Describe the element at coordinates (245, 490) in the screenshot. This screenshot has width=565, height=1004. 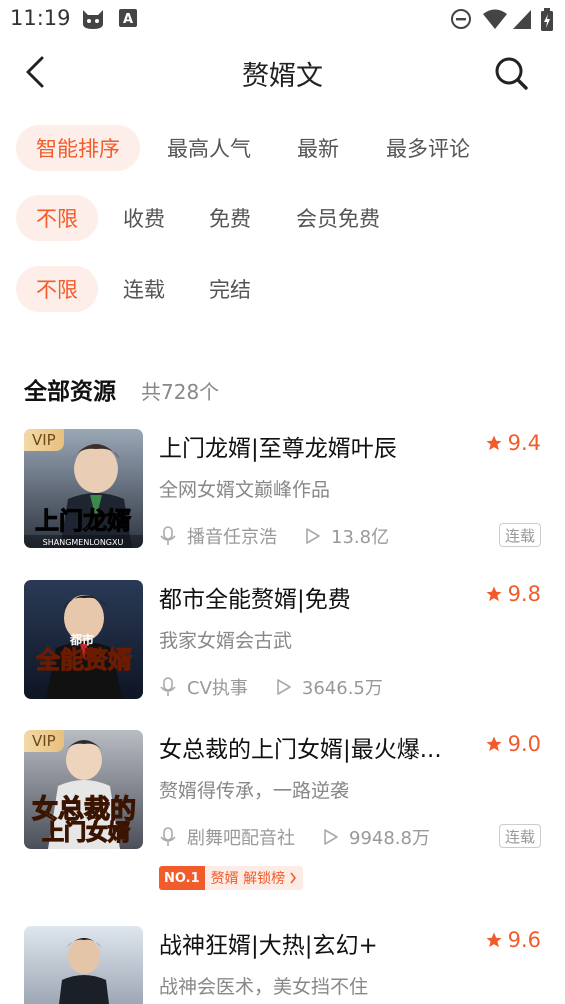
I see `item-description: 全网女婿文巅峰作品` at that location.